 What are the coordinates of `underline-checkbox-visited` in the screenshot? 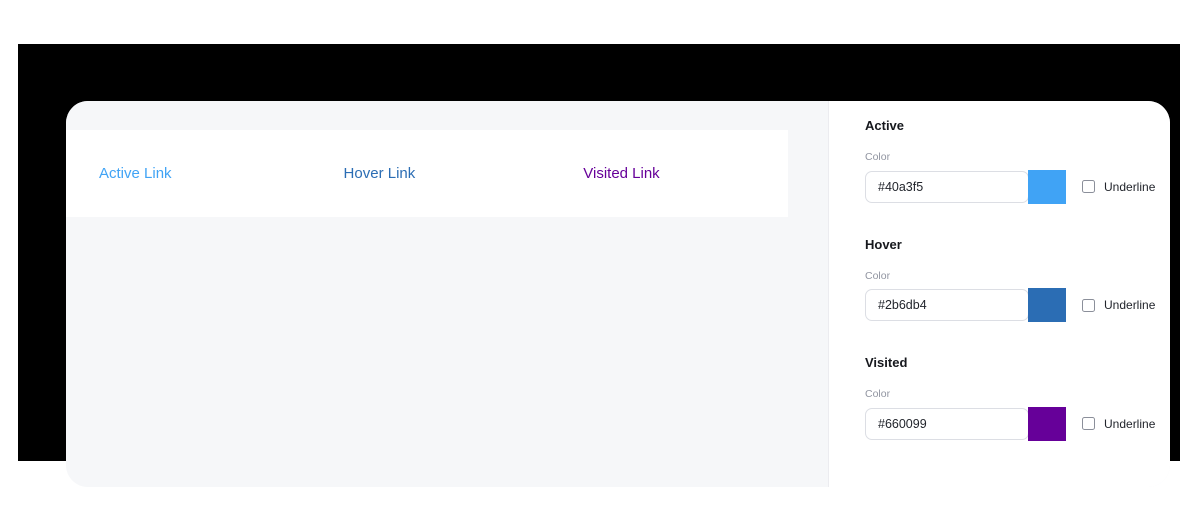 It's located at (1088, 423).